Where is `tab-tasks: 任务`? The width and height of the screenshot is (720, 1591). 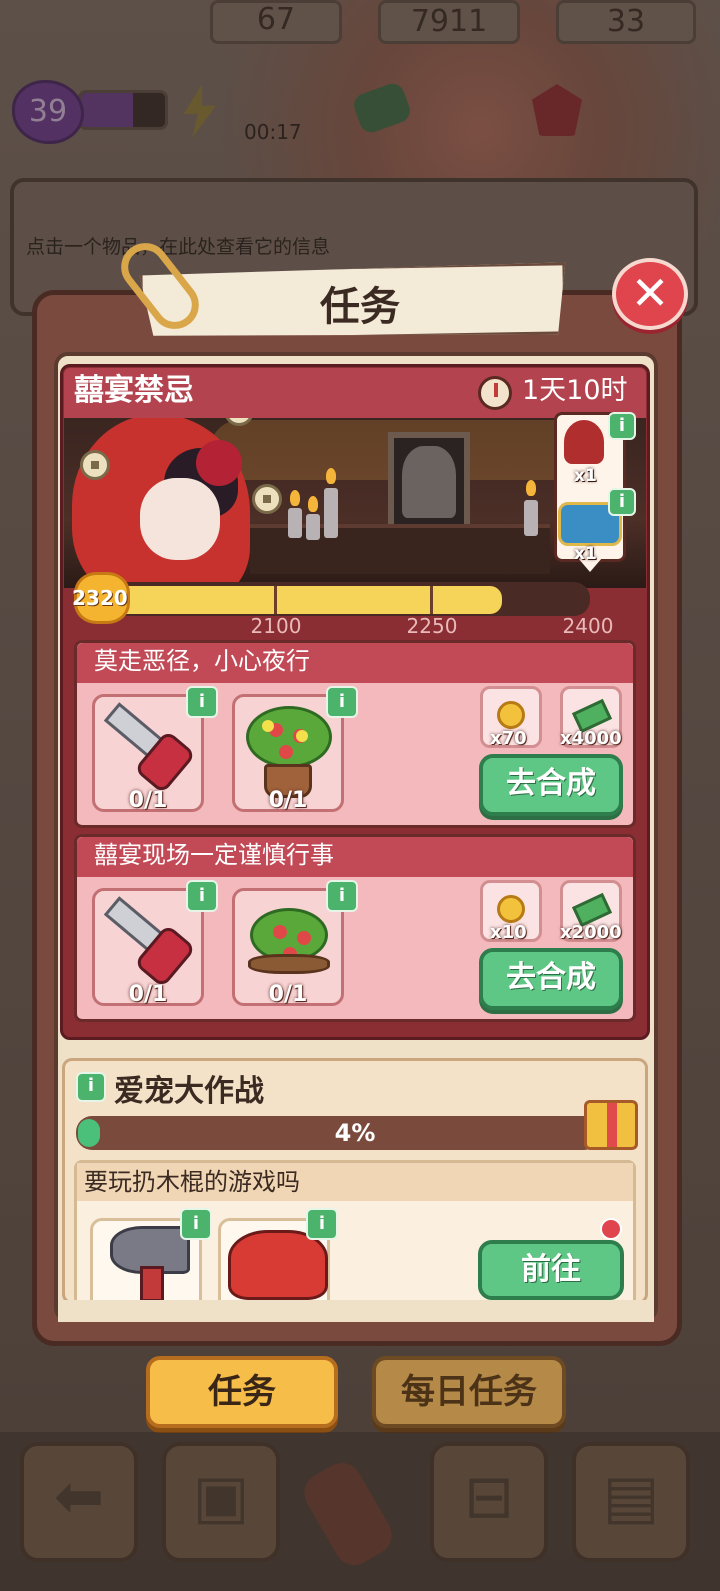
tab-tasks: 任务 is located at coordinates (242, 1392).